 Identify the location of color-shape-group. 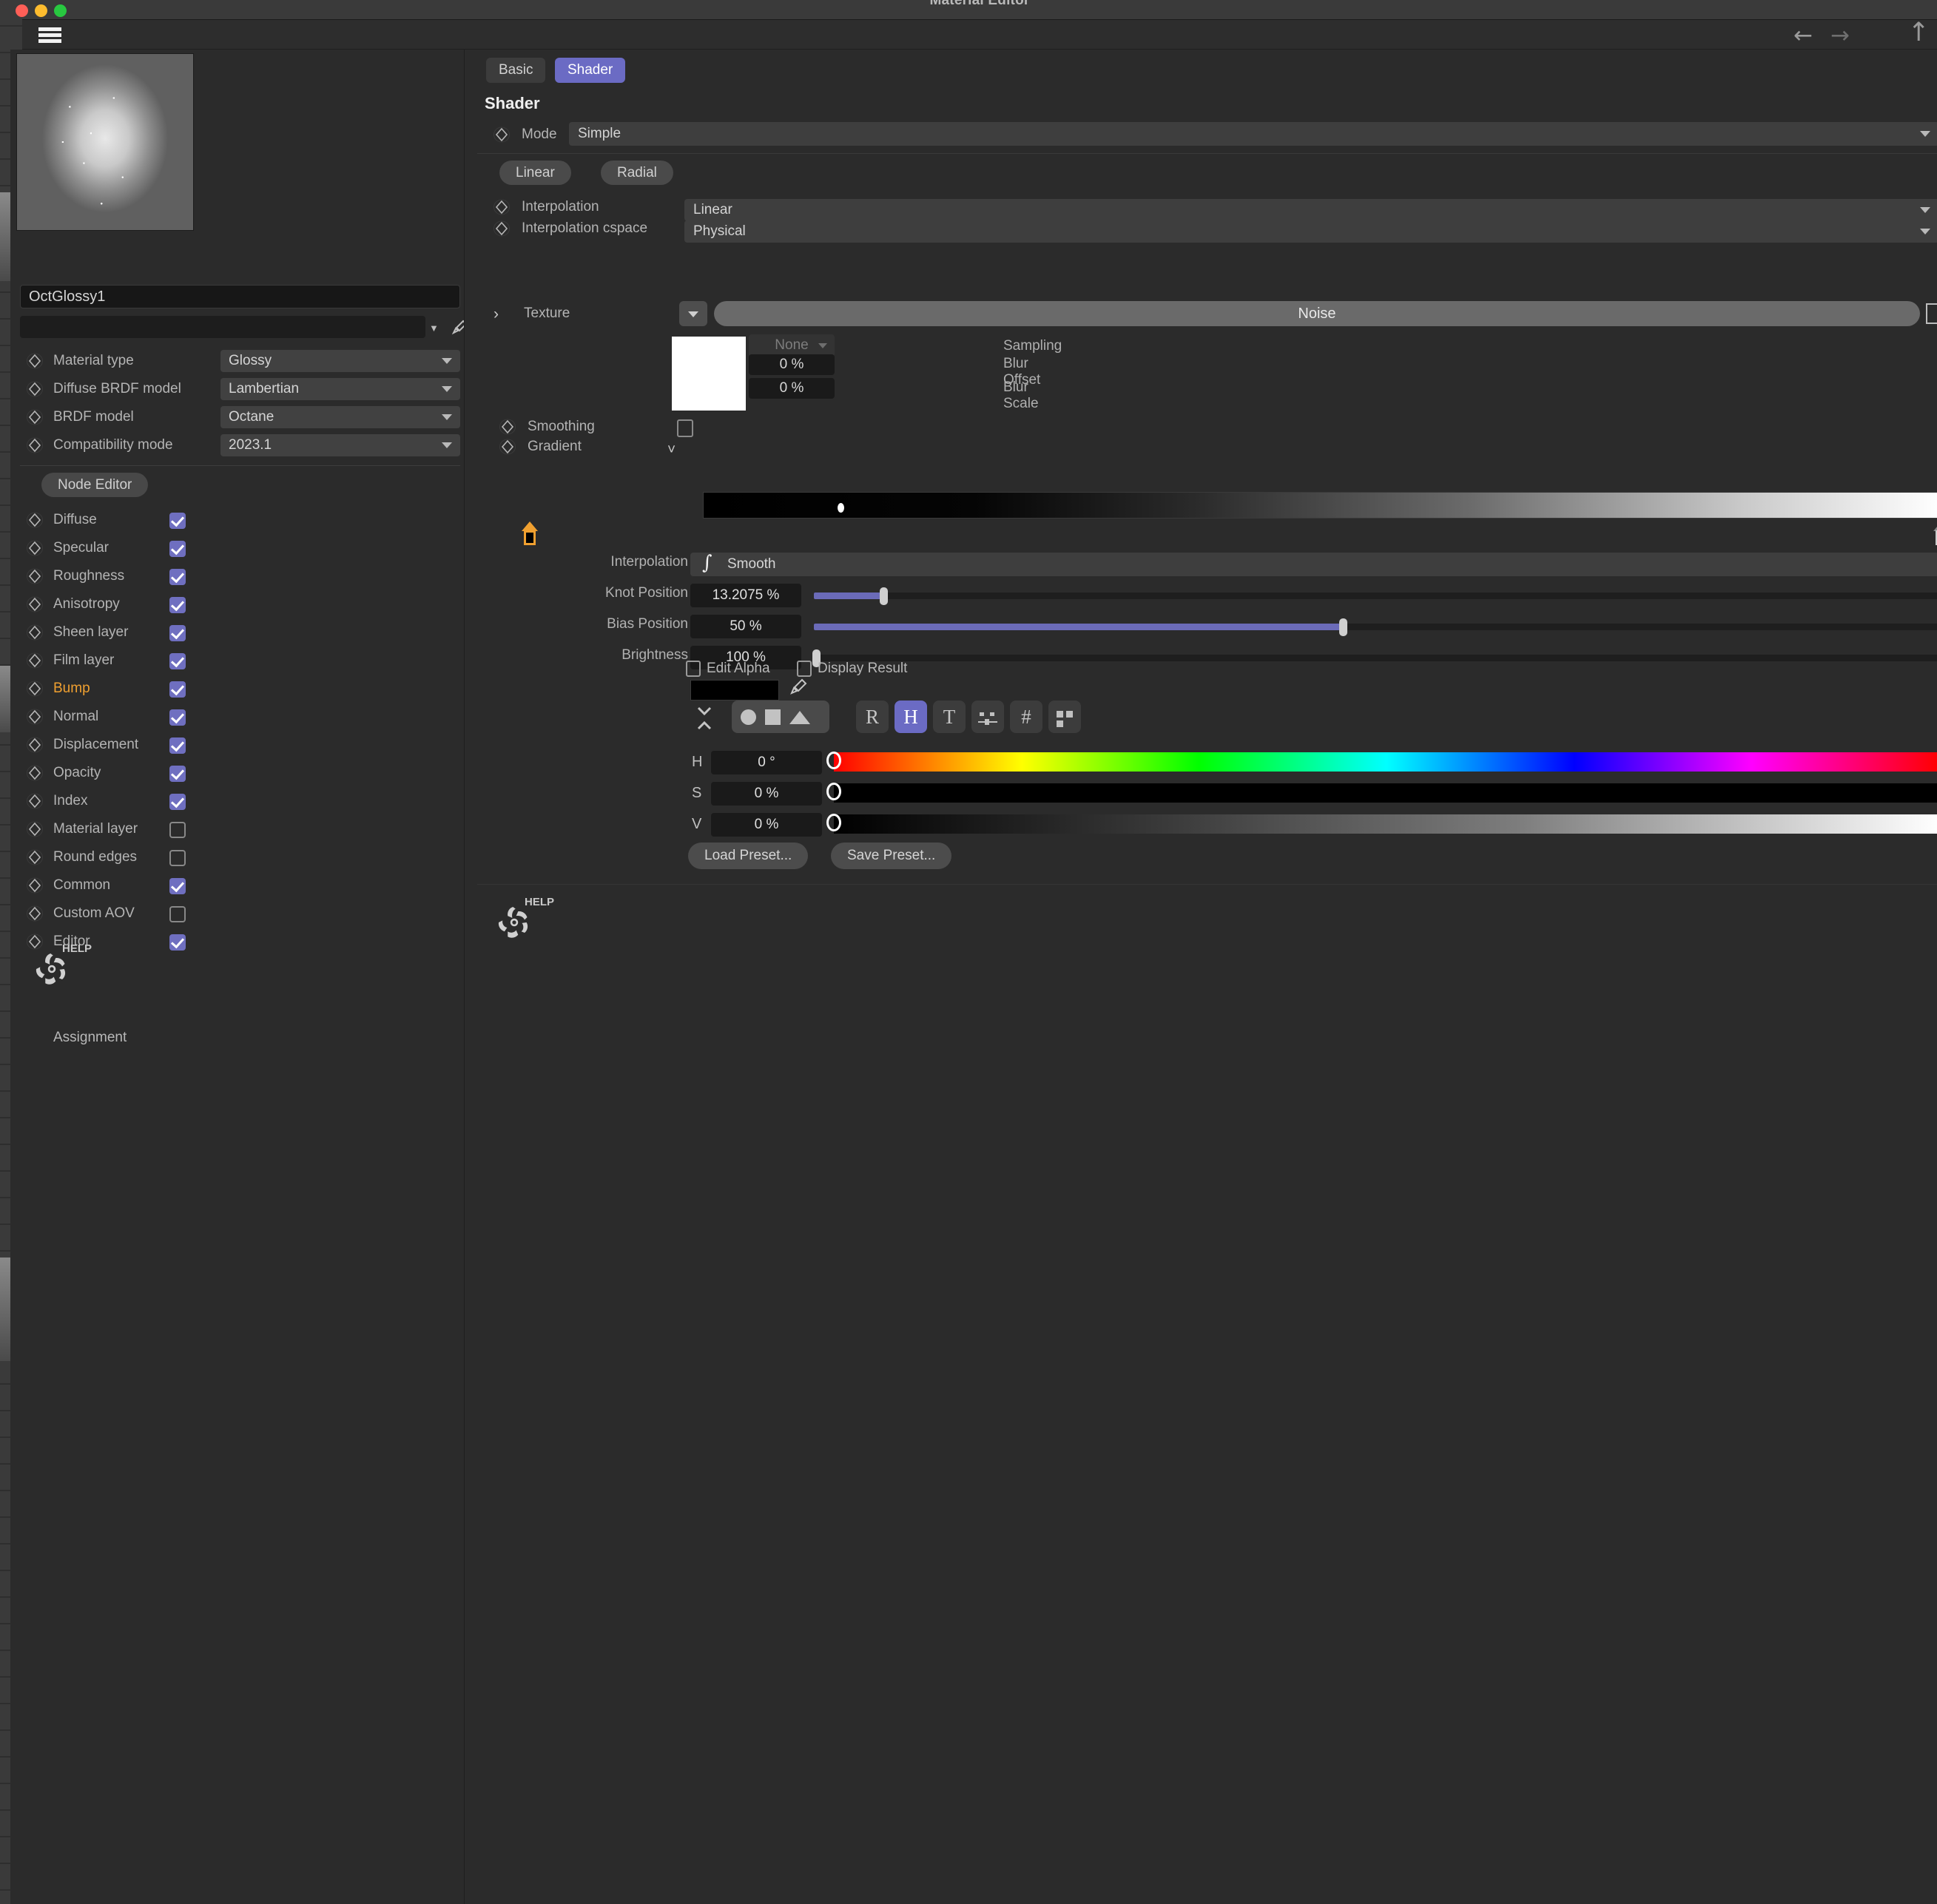
(780, 717).